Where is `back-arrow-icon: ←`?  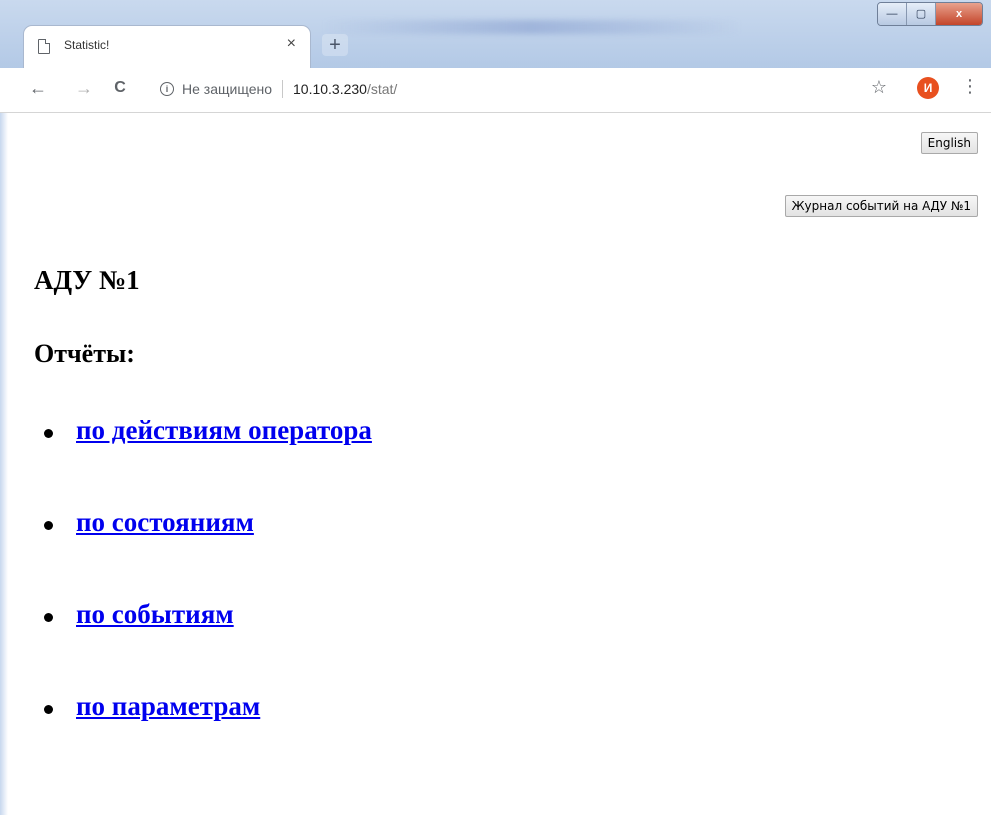 back-arrow-icon: ← is located at coordinates (38, 88).